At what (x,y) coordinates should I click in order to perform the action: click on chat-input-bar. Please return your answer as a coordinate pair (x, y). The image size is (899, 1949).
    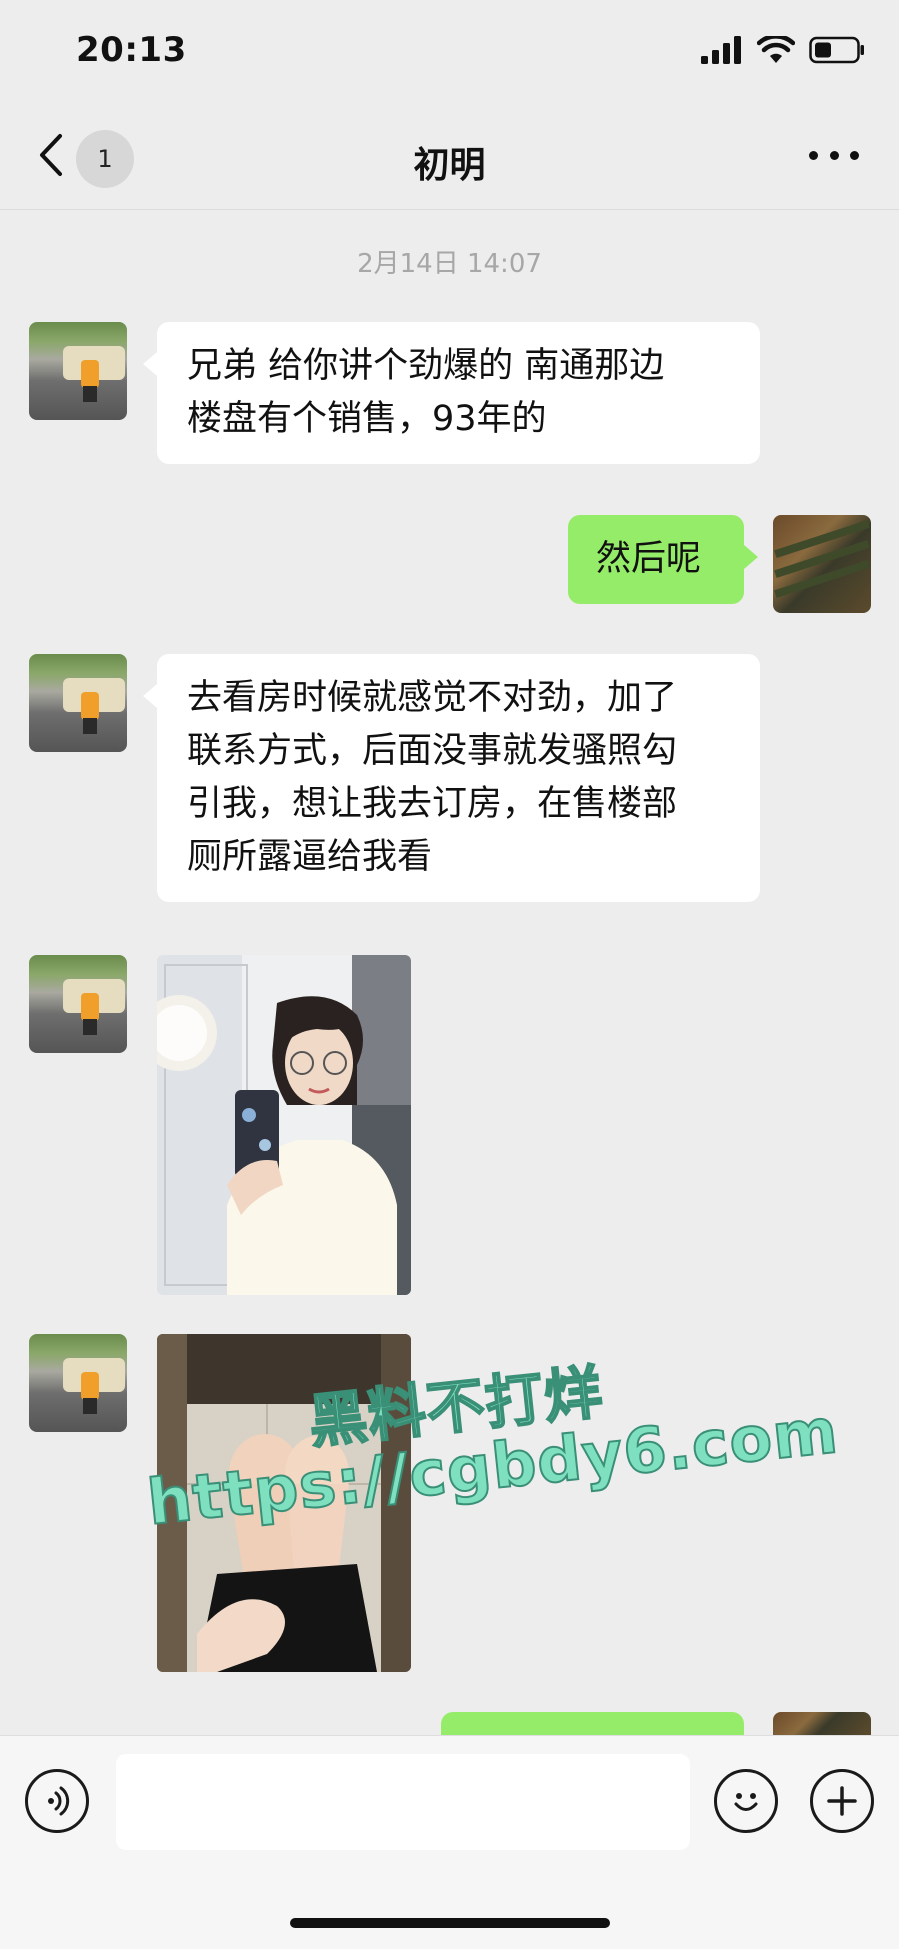
    Looking at the image, I should click on (449, 1842).